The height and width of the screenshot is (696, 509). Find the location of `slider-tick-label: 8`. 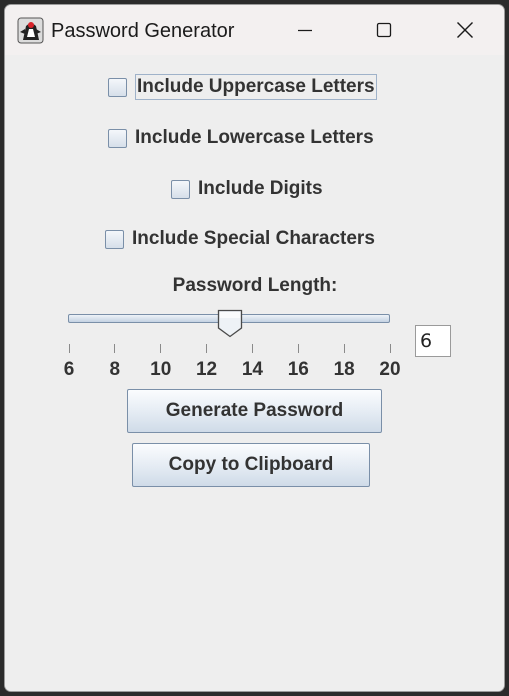

slider-tick-label: 8 is located at coordinates (115, 369).